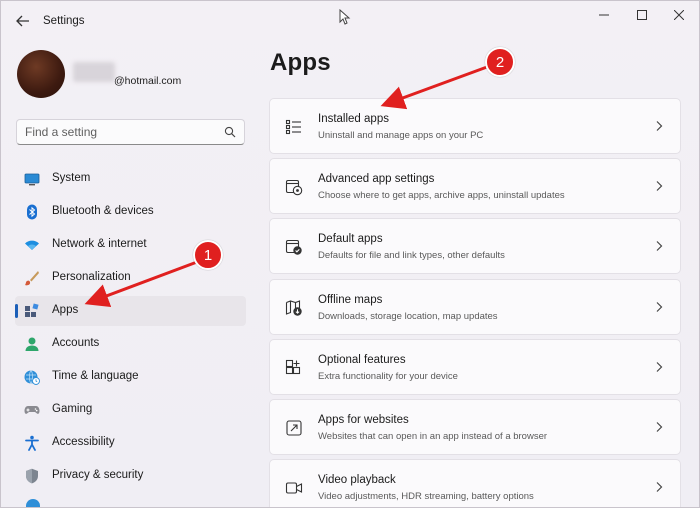 The image size is (700, 508). What do you see at coordinates (32, 212) in the screenshot?
I see `bluetooth-icon` at bounding box center [32, 212].